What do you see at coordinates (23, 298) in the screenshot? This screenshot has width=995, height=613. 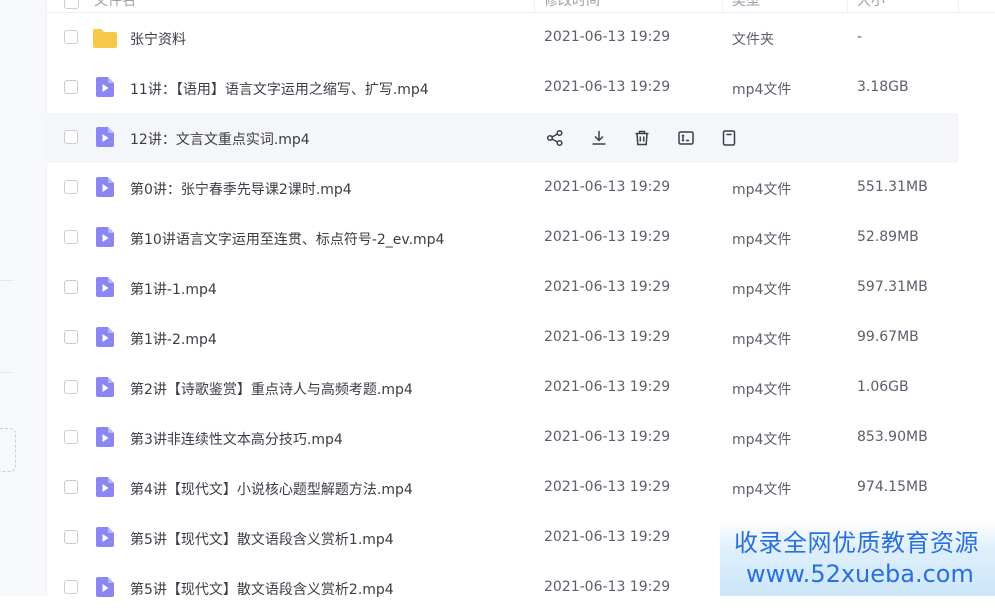 I see `left-sidebar-strip` at bounding box center [23, 298].